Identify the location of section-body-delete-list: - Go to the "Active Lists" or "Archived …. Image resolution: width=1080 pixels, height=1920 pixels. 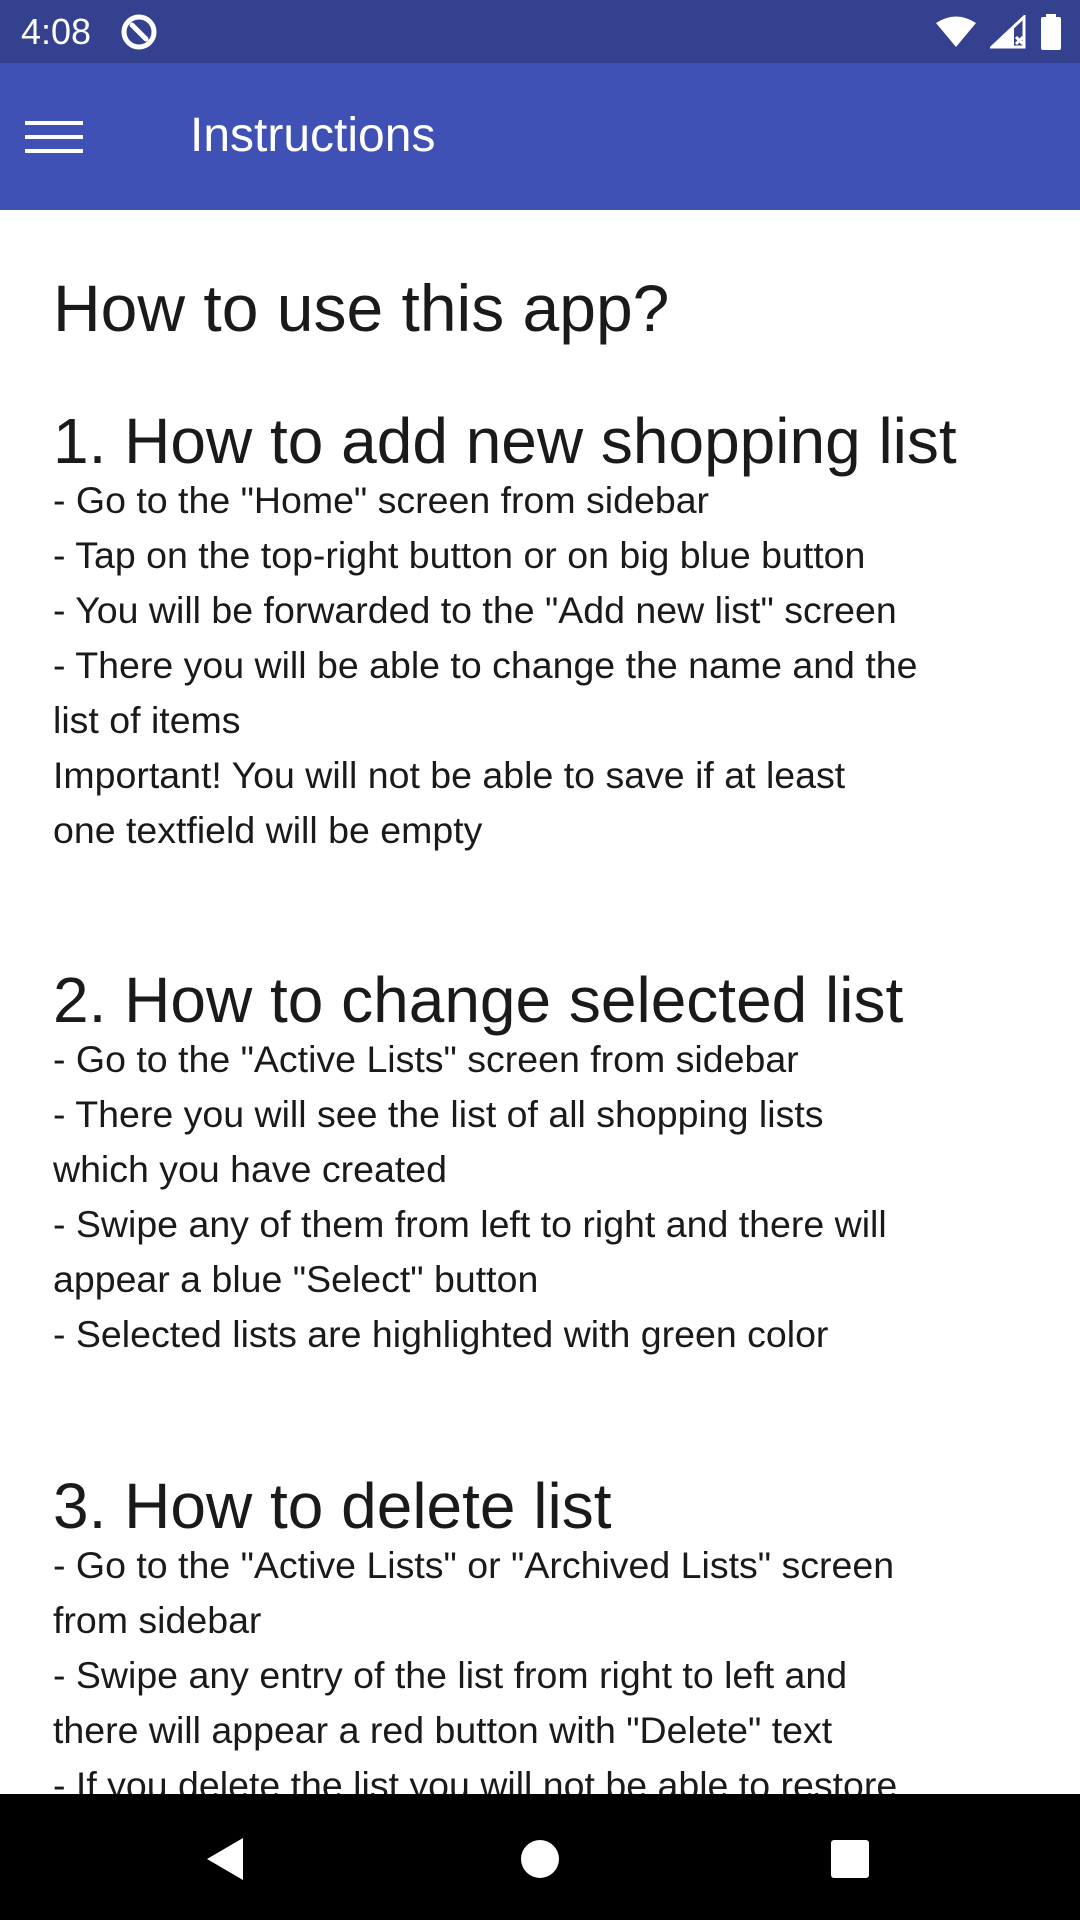
(548, 1666).